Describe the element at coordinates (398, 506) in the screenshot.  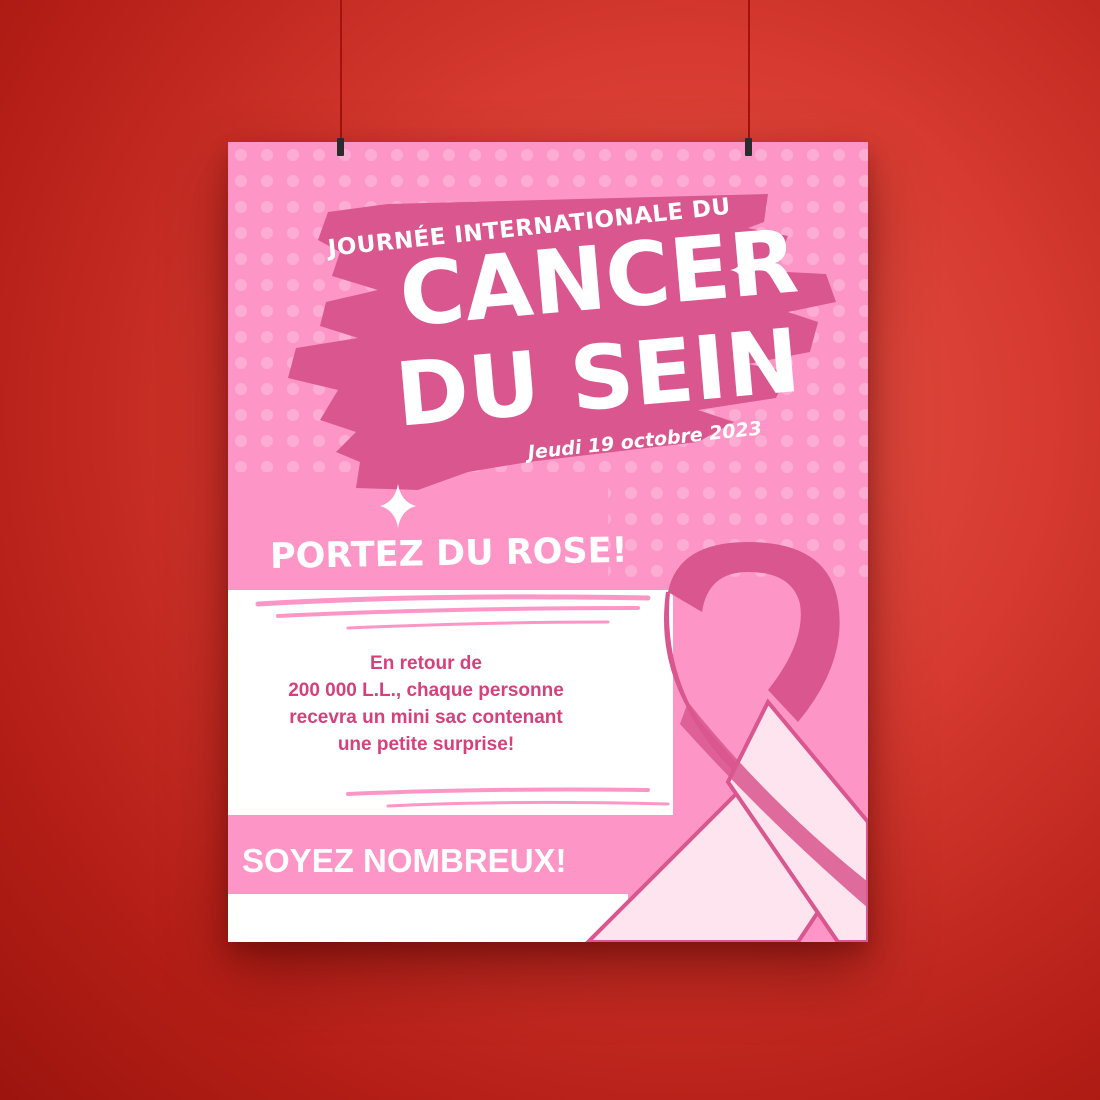
I see `sparkle-icon` at that location.